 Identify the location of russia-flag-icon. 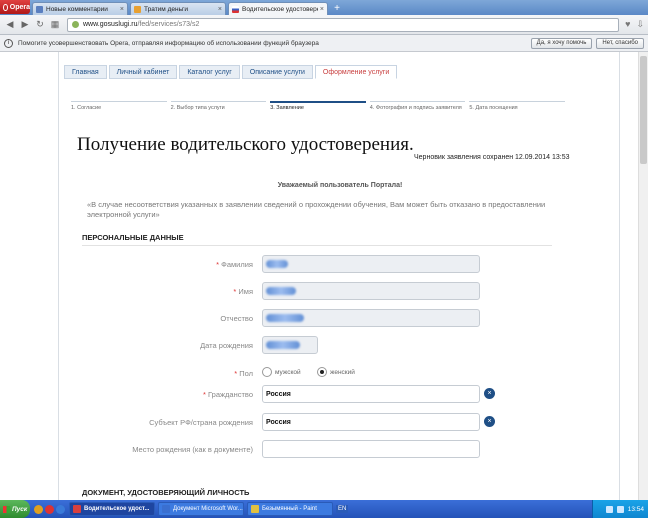
(235, 9).